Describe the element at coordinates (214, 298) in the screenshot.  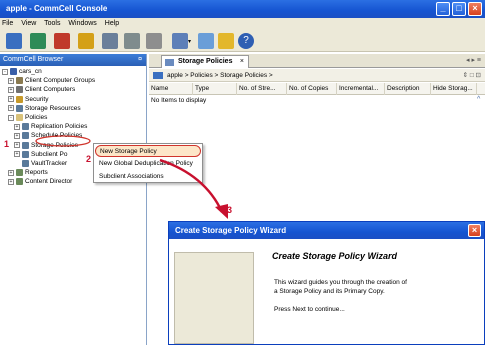
I see `wizard-side-panel` at that location.